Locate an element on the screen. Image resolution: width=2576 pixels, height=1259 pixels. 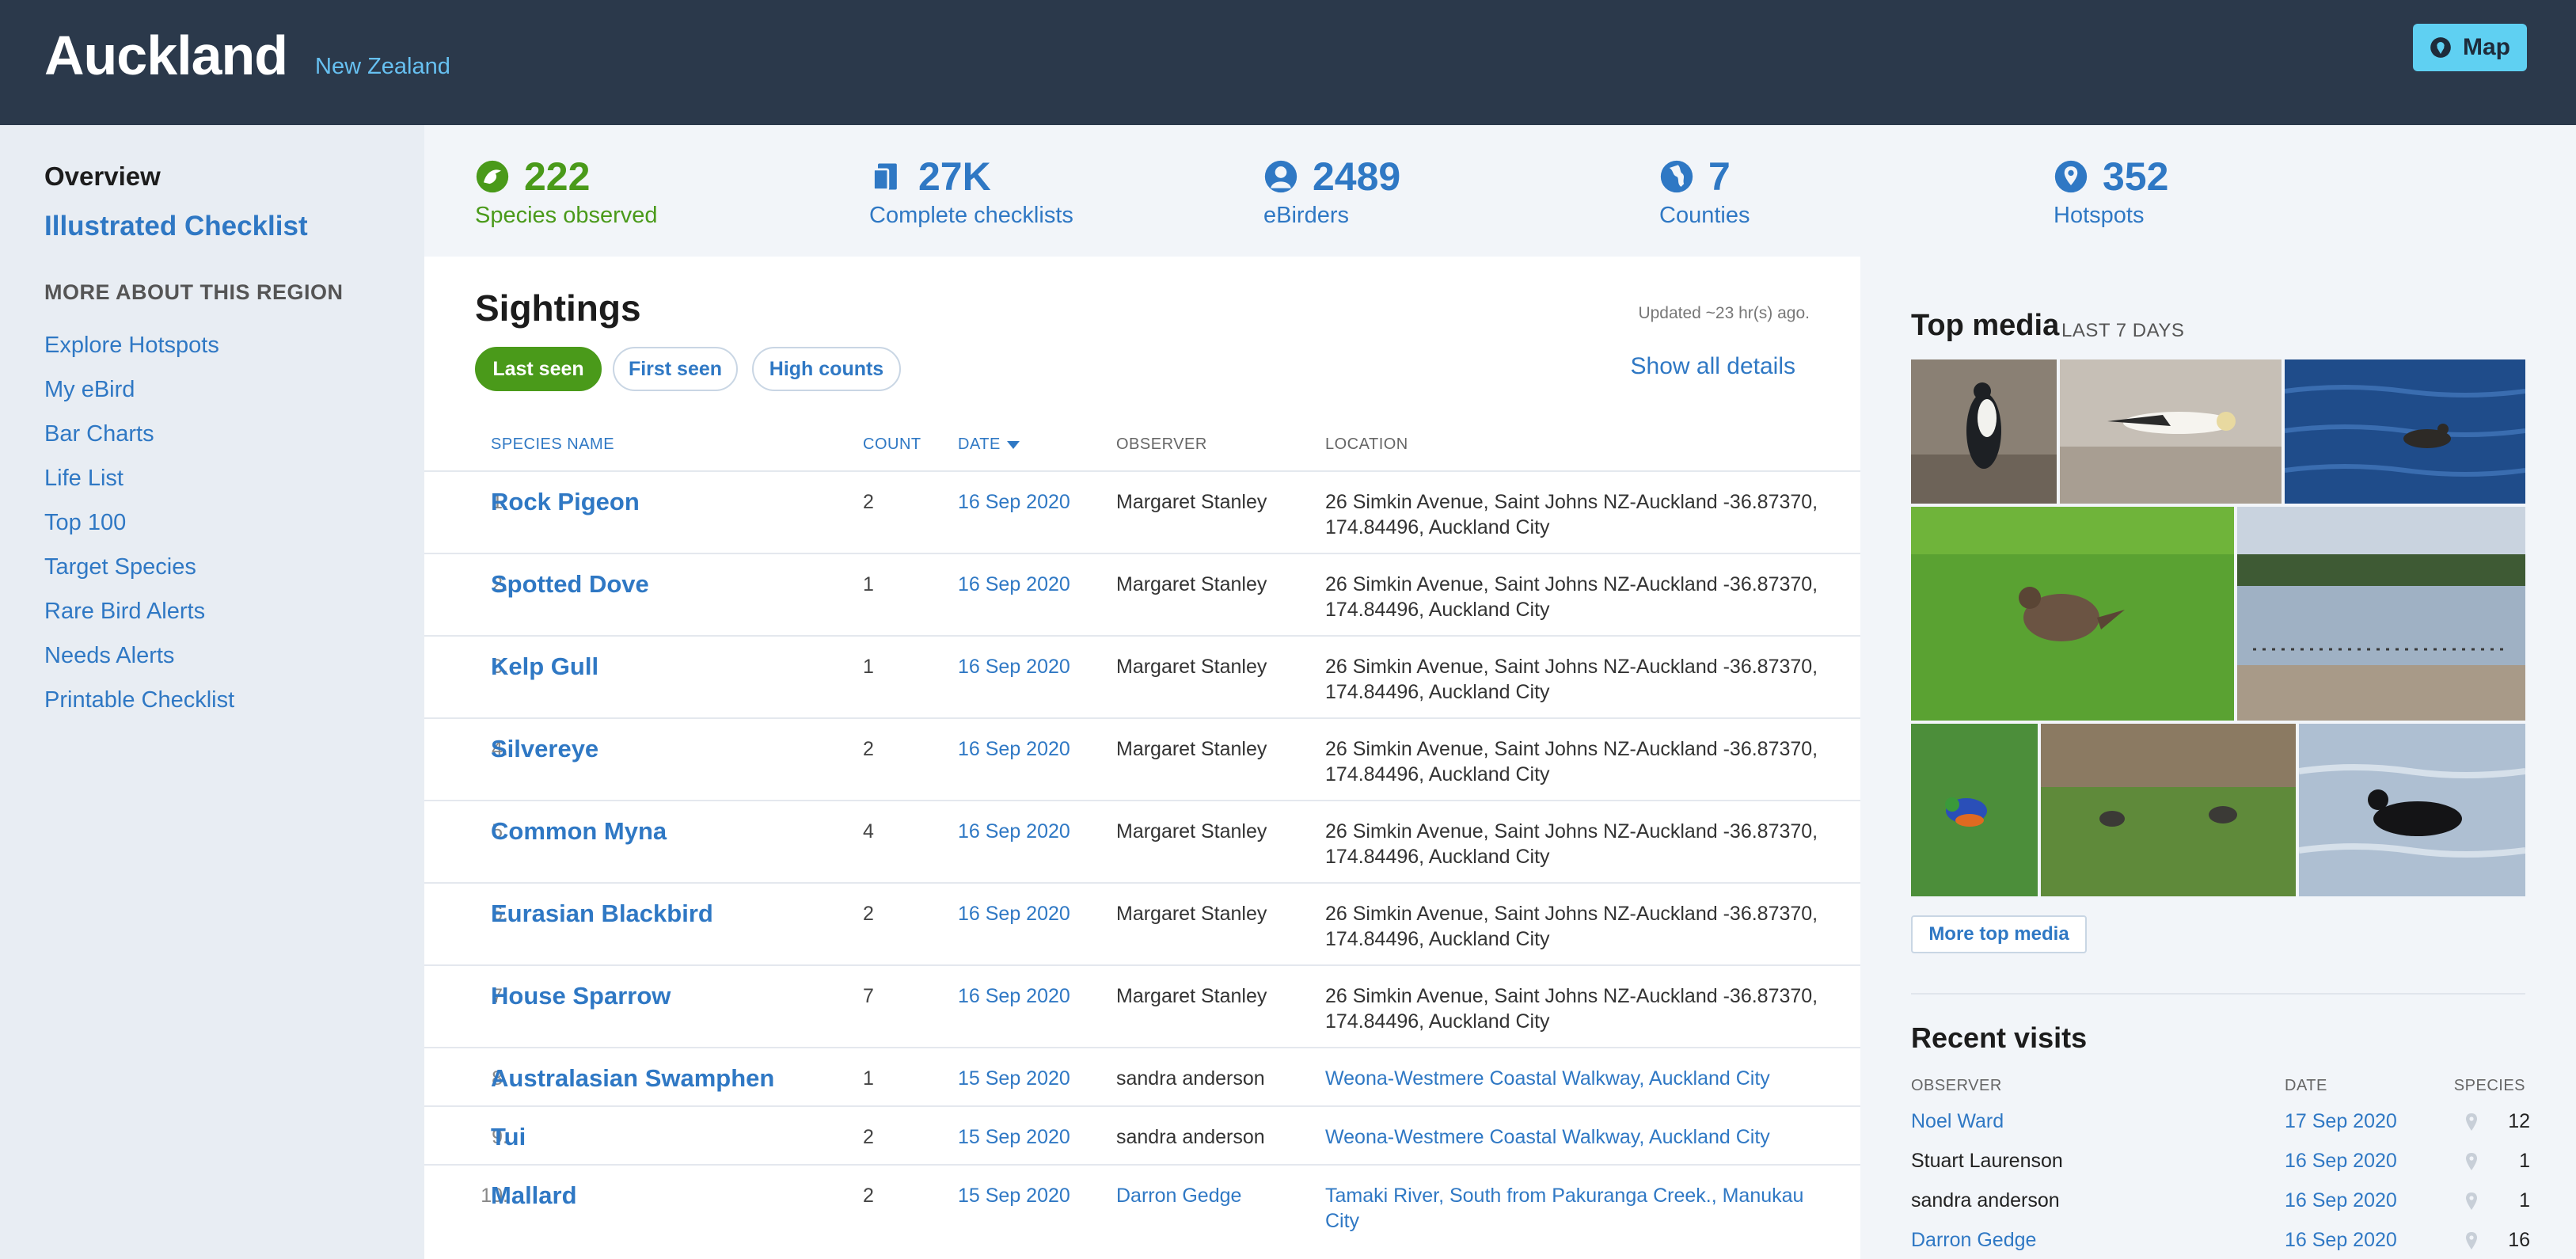
nav-illustrated-checklist: Illustrated Checklist is located at coordinates (176, 226).